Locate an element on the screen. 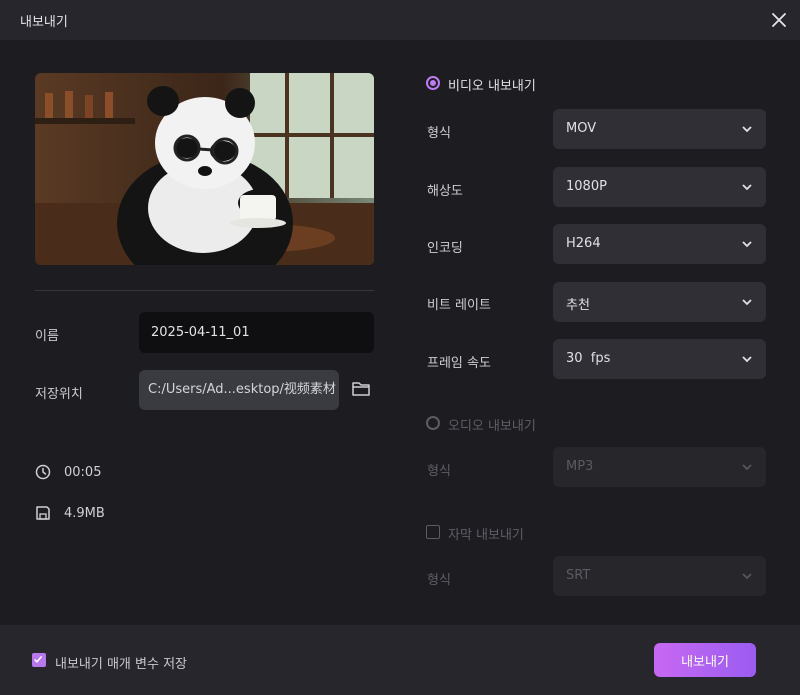  folder-icon is located at coordinates (361, 389).